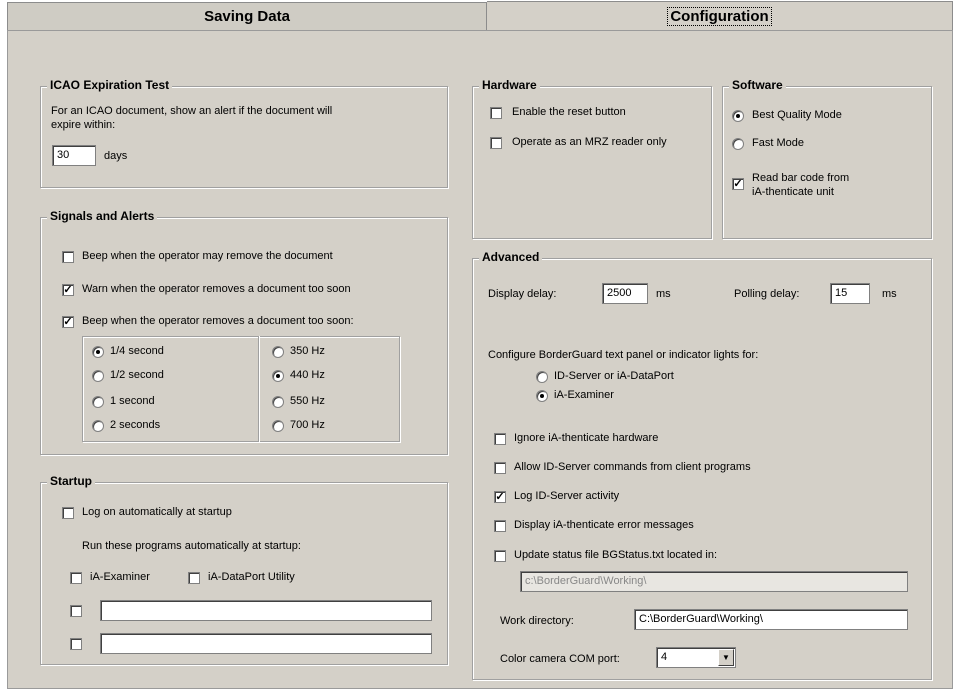  What do you see at coordinates (738, 116) in the screenshot?
I see `best-quality-radio` at bounding box center [738, 116].